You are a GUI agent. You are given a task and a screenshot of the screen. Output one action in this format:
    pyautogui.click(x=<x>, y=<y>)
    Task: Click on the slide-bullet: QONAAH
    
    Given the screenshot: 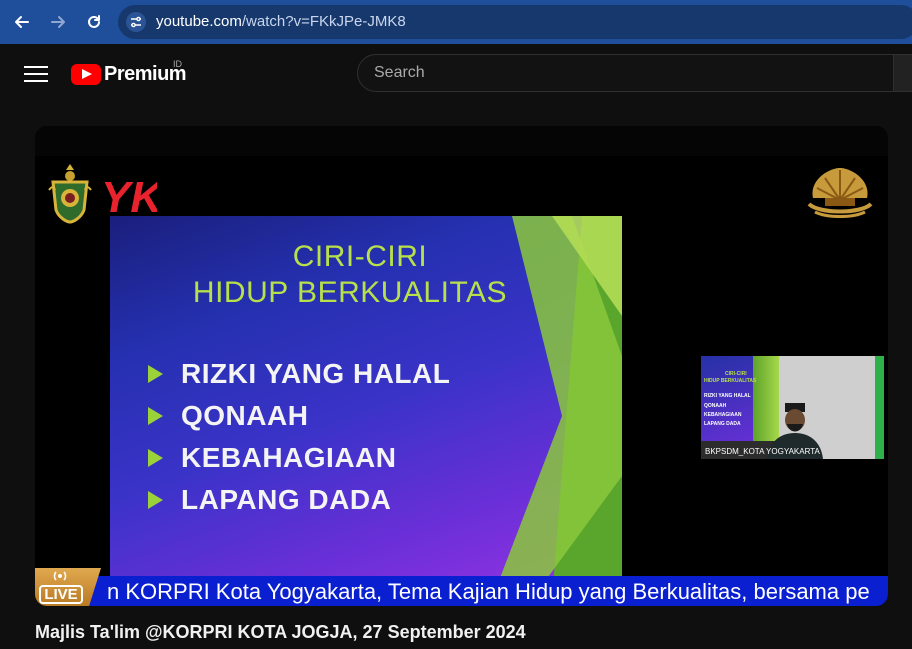 What is the action you would take?
    pyautogui.click(x=228, y=416)
    